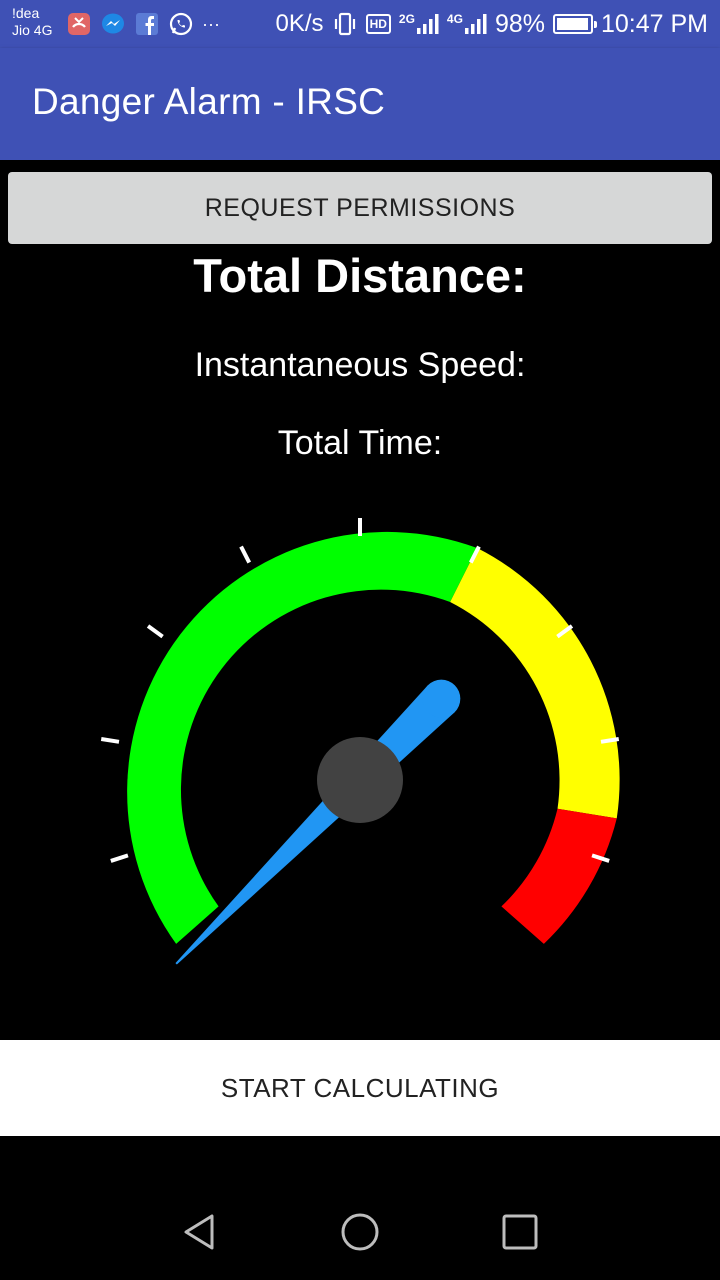  Describe the element at coordinates (441, 698) in the screenshot. I see `gauge-needle-tip` at that location.